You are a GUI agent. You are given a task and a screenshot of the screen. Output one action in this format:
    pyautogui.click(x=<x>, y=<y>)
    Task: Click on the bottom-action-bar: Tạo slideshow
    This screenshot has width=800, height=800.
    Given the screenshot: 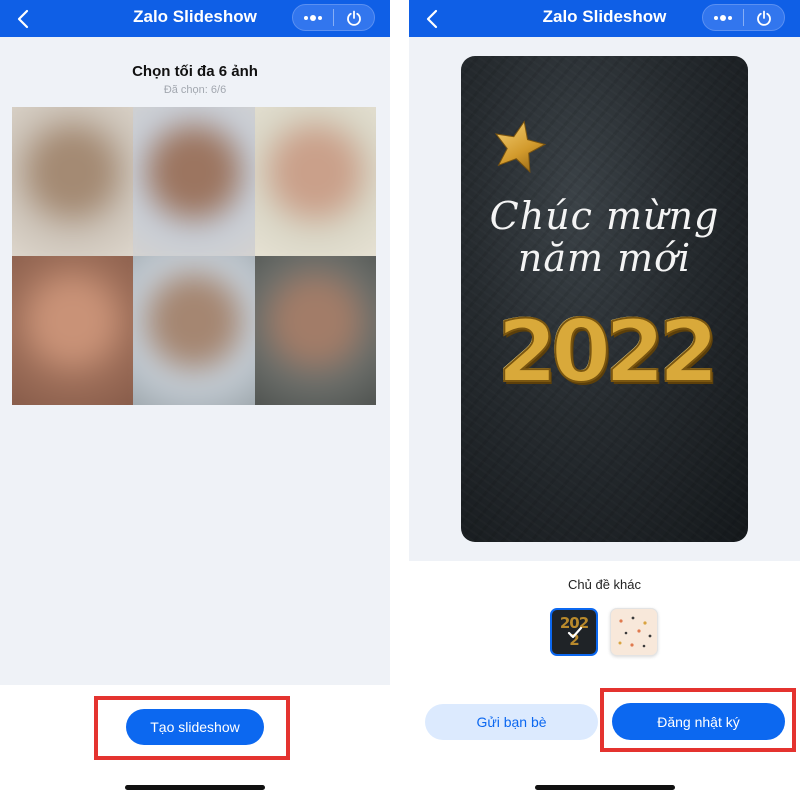 What is the action you would take?
    pyautogui.click(x=195, y=742)
    